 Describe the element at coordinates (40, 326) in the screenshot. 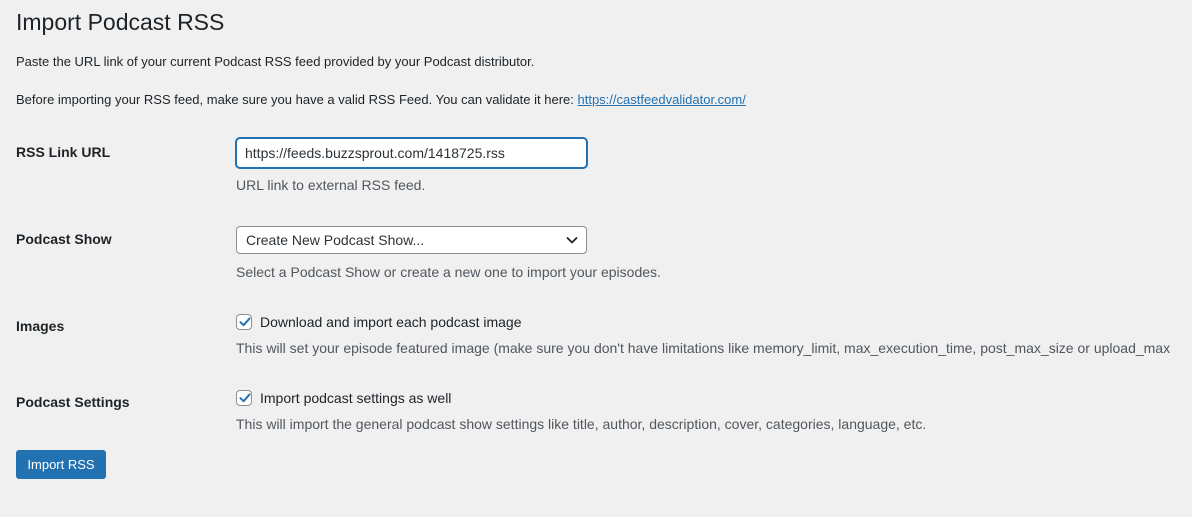

I see `images-label: Images` at that location.